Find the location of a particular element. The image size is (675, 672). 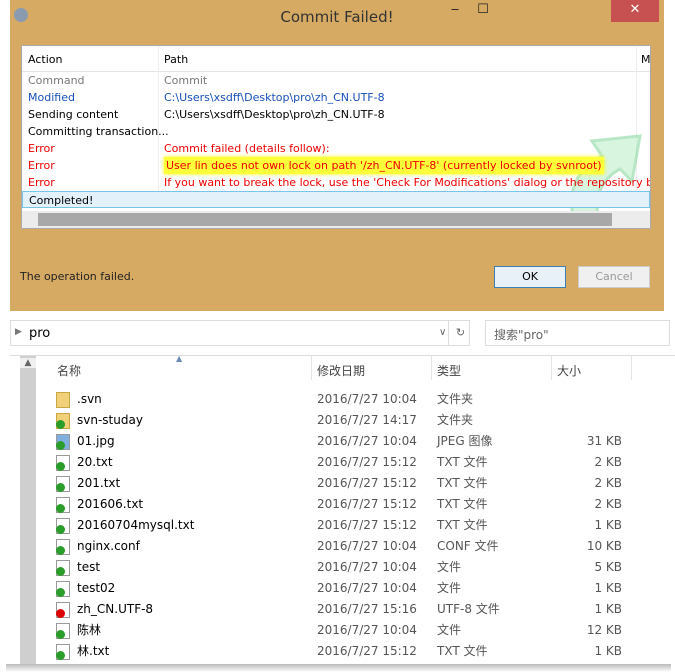

file-row: 201.txt 2016/7/27 15:12 TXT 文件 2 KB is located at coordinates (350, 483).